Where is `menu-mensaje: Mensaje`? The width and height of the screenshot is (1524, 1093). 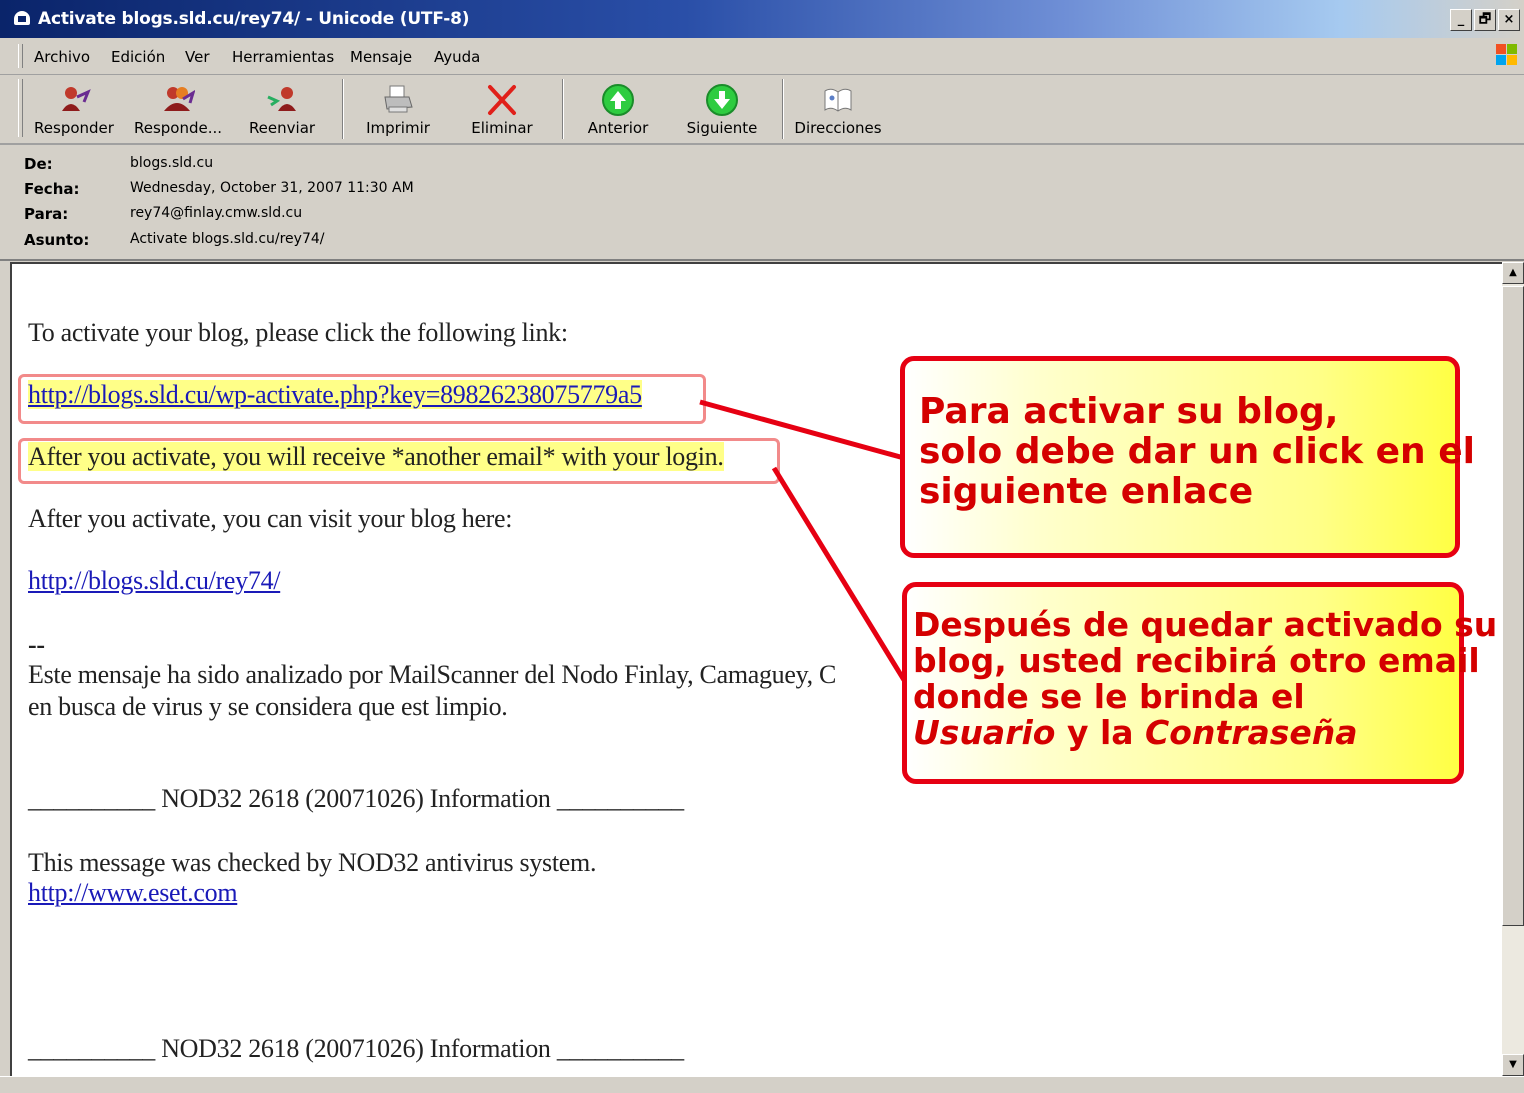 menu-mensaje: Mensaje is located at coordinates (381, 57).